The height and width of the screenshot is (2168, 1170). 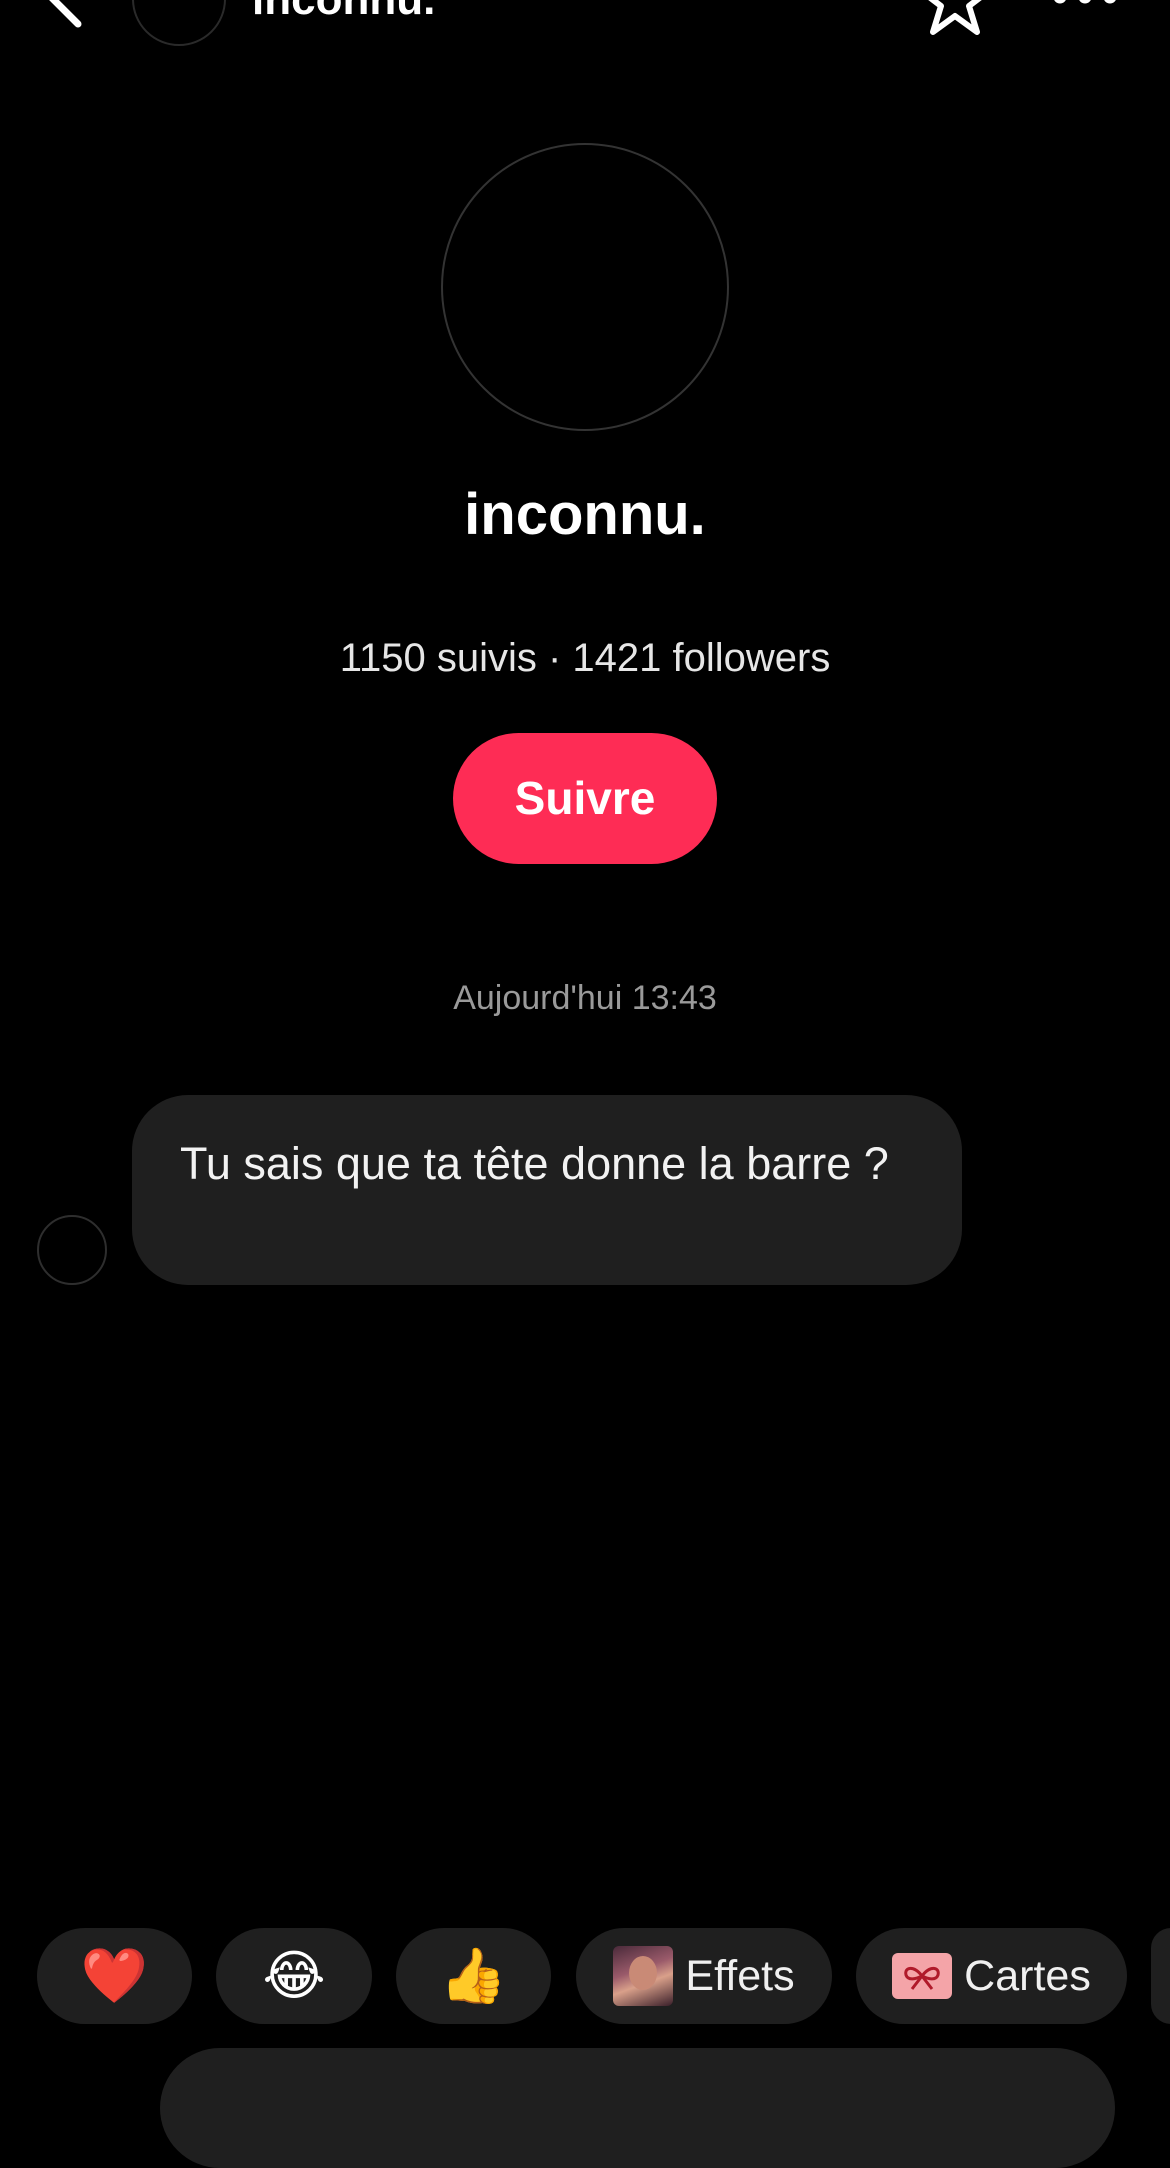 I want to click on reaction-laugh-button: 😂, so click(x=294, y=1976).